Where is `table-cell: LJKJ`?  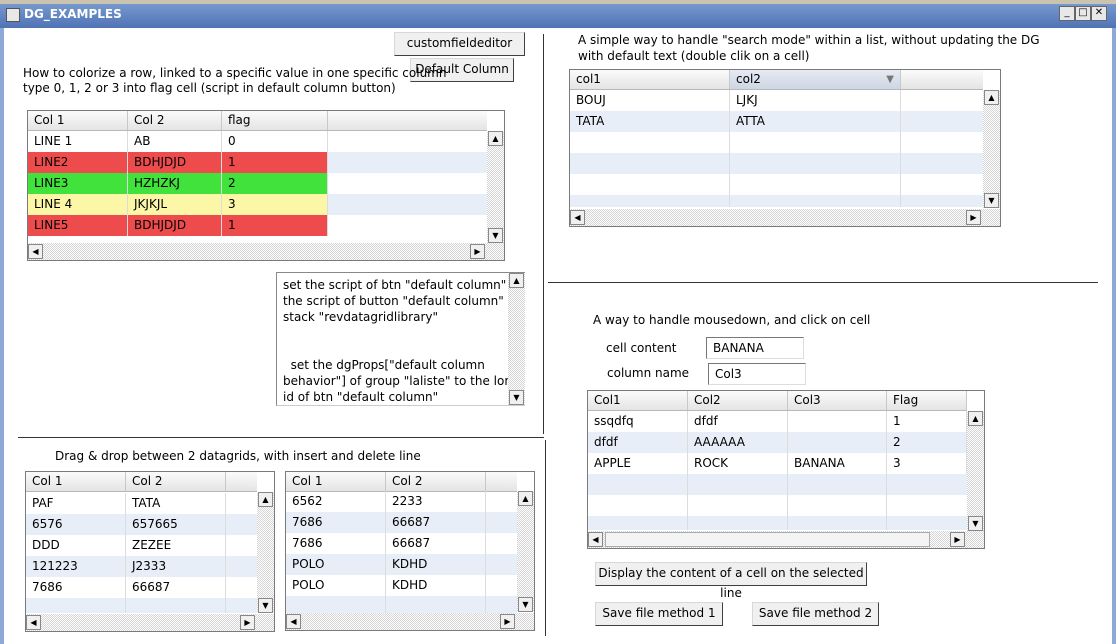
table-cell: LJKJ is located at coordinates (815, 100).